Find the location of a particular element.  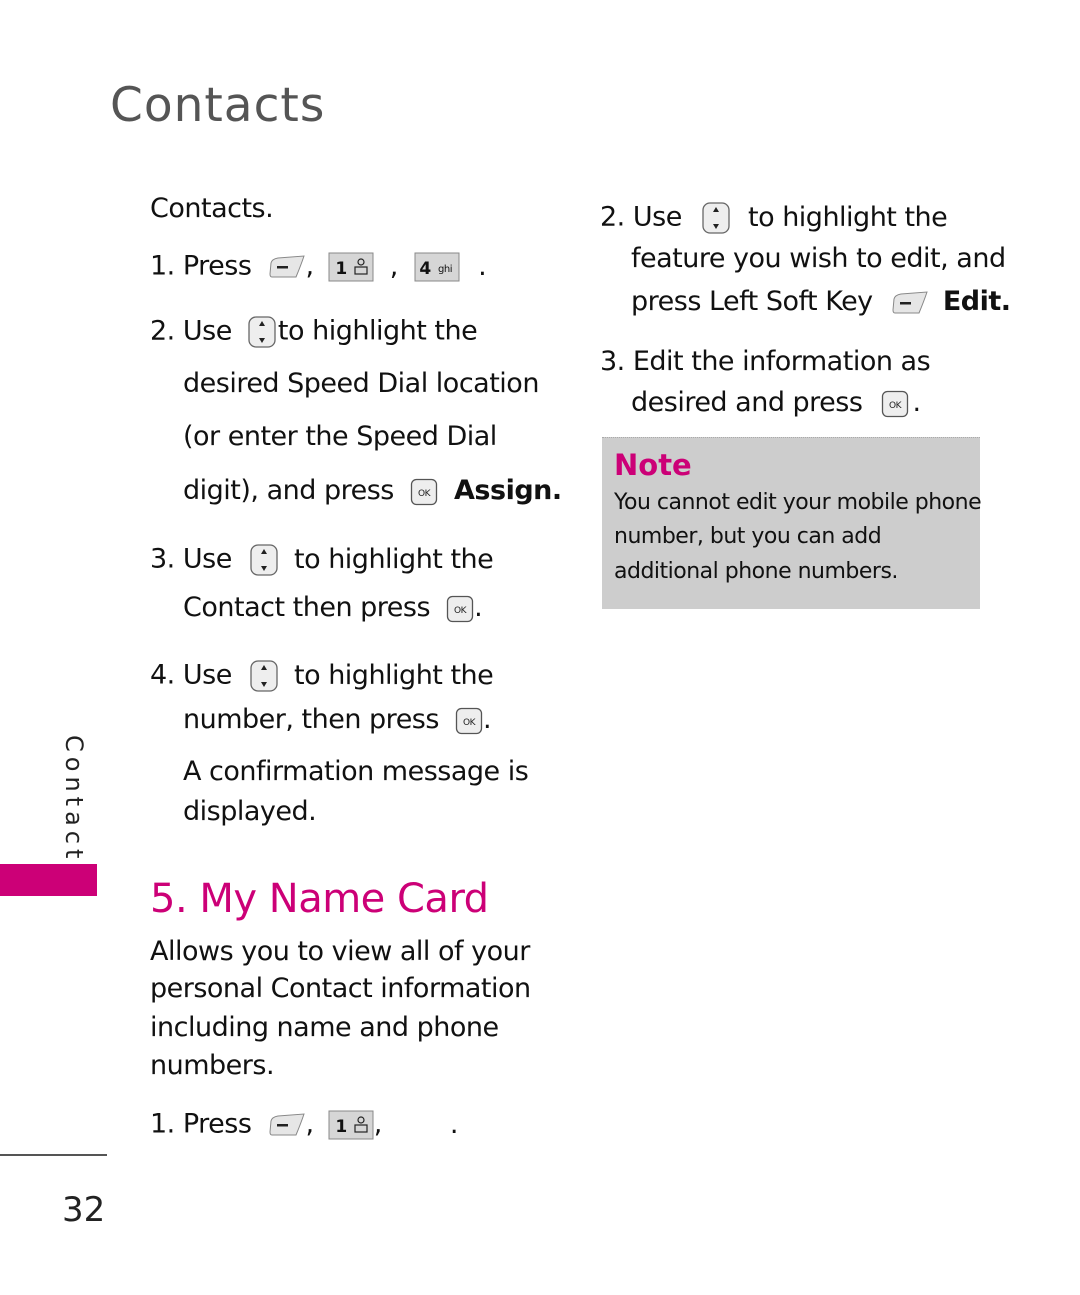

footer-rule is located at coordinates (53, 1155).